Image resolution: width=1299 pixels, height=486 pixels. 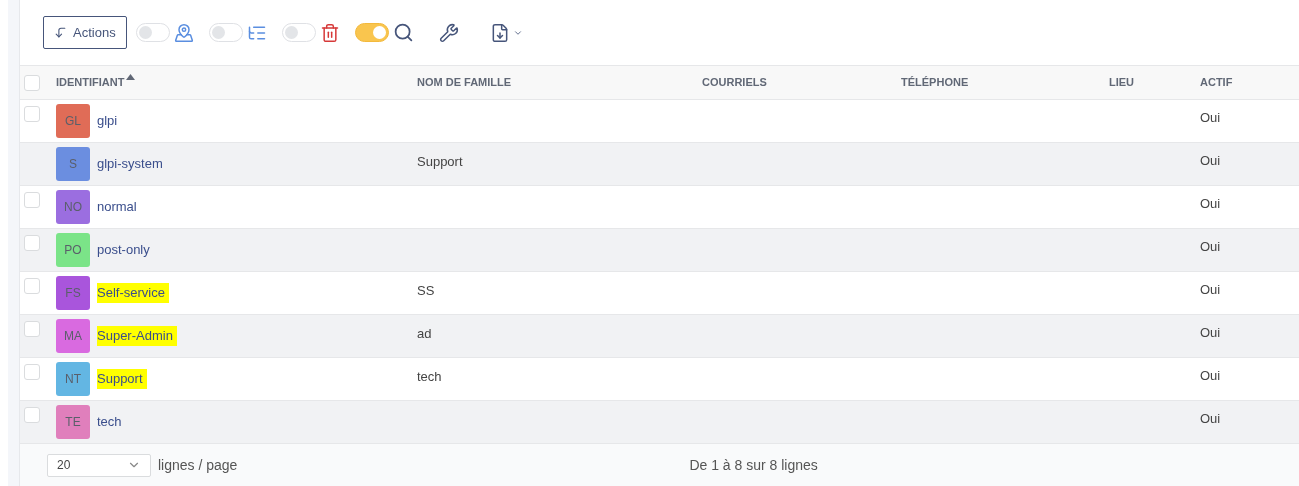 What do you see at coordinates (448, 32) in the screenshot?
I see `wrench-icon` at bounding box center [448, 32].